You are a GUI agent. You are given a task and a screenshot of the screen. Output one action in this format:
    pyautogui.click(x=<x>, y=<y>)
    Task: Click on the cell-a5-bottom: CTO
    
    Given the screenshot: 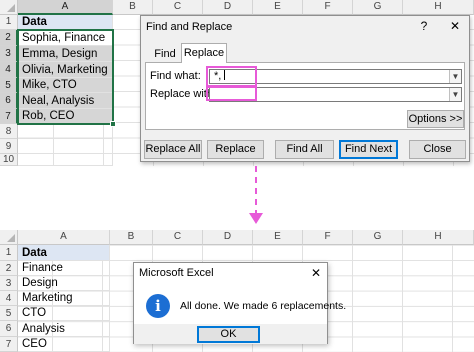 What is the action you would take?
    pyautogui.click(x=64, y=313)
    